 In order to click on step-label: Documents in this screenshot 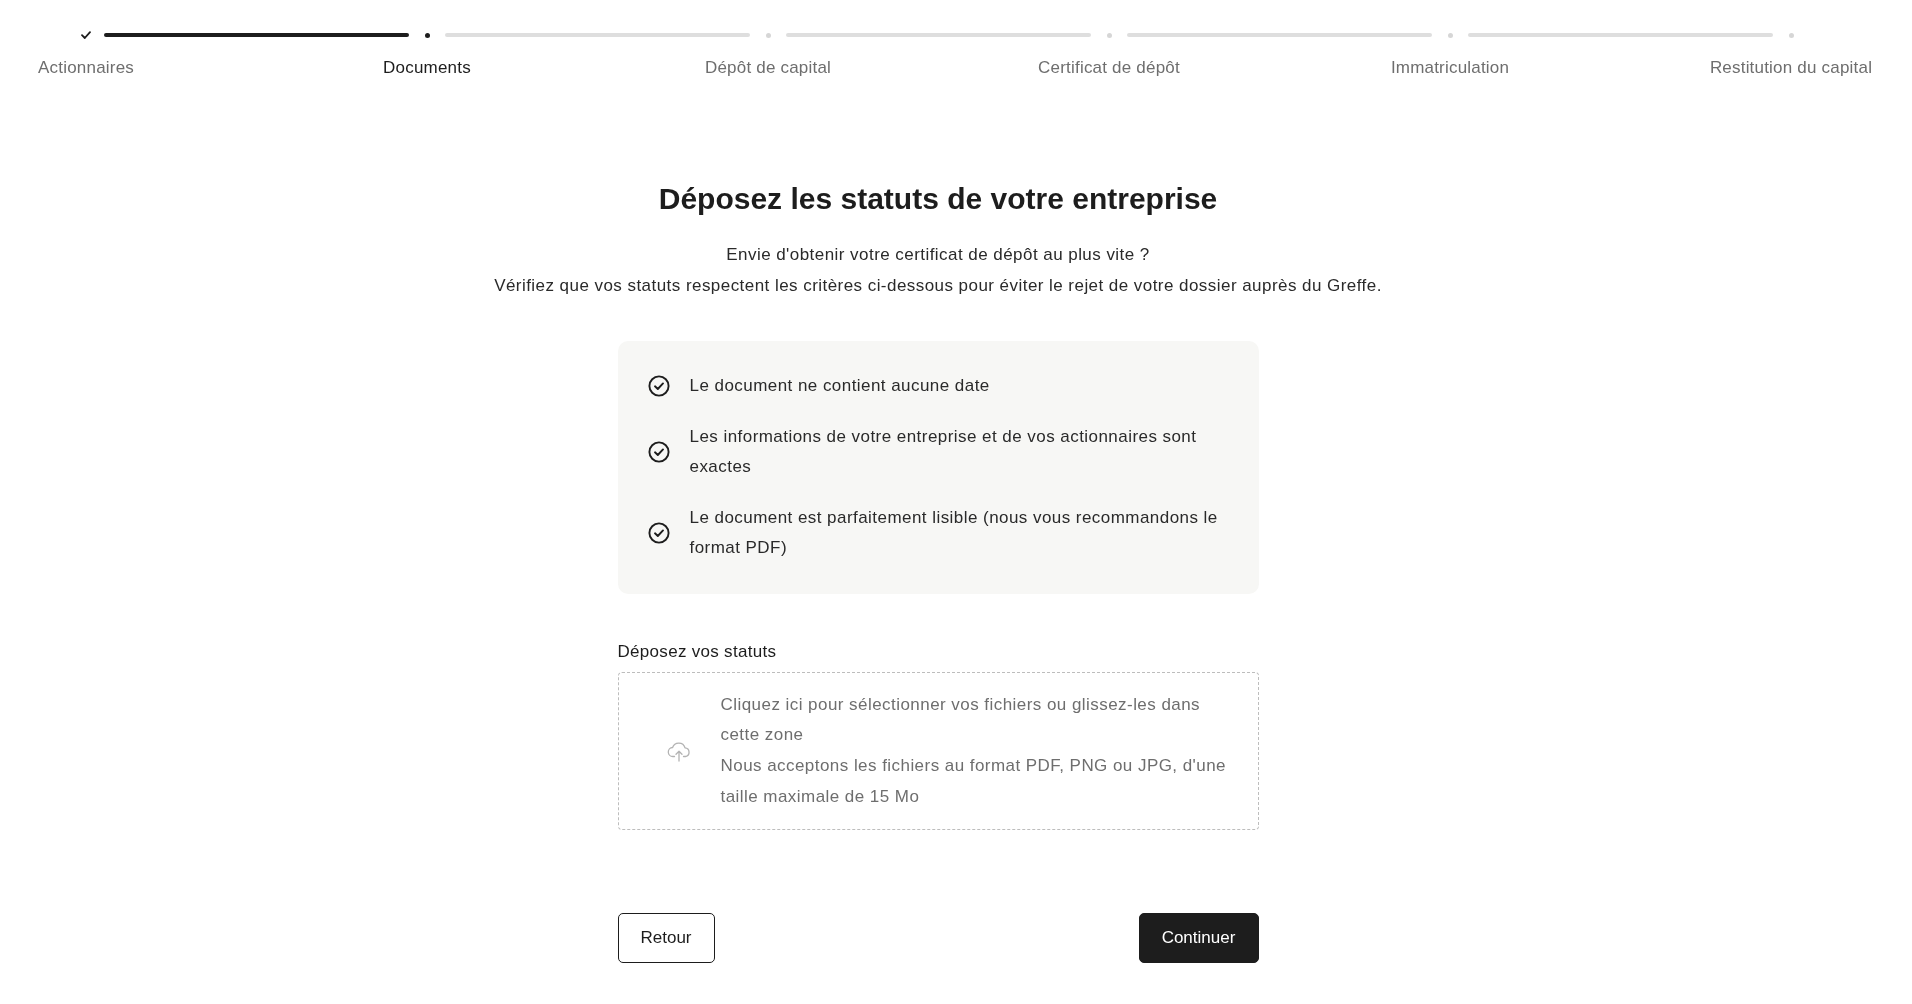, I will do `click(427, 68)`.